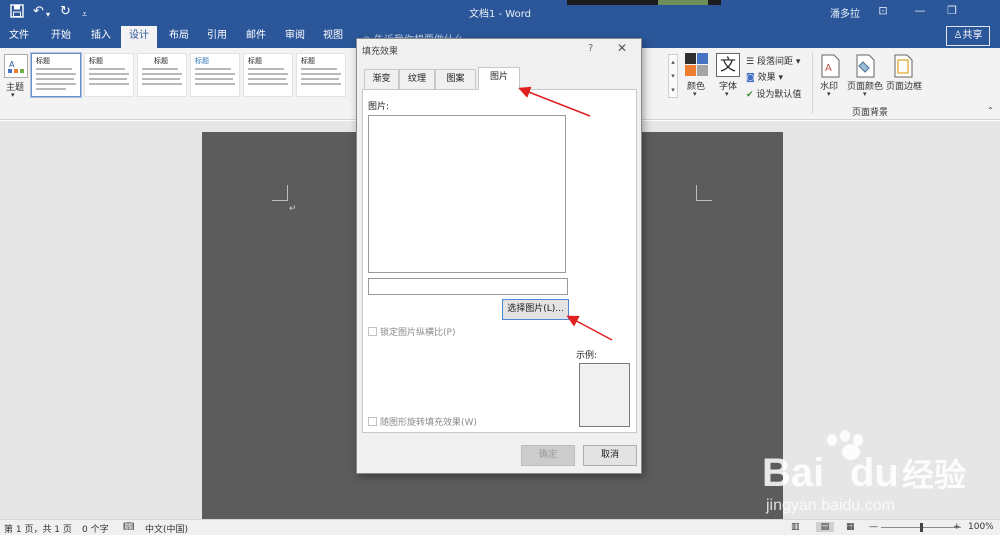  I want to click on close-icon: ✕, so click(622, 48).